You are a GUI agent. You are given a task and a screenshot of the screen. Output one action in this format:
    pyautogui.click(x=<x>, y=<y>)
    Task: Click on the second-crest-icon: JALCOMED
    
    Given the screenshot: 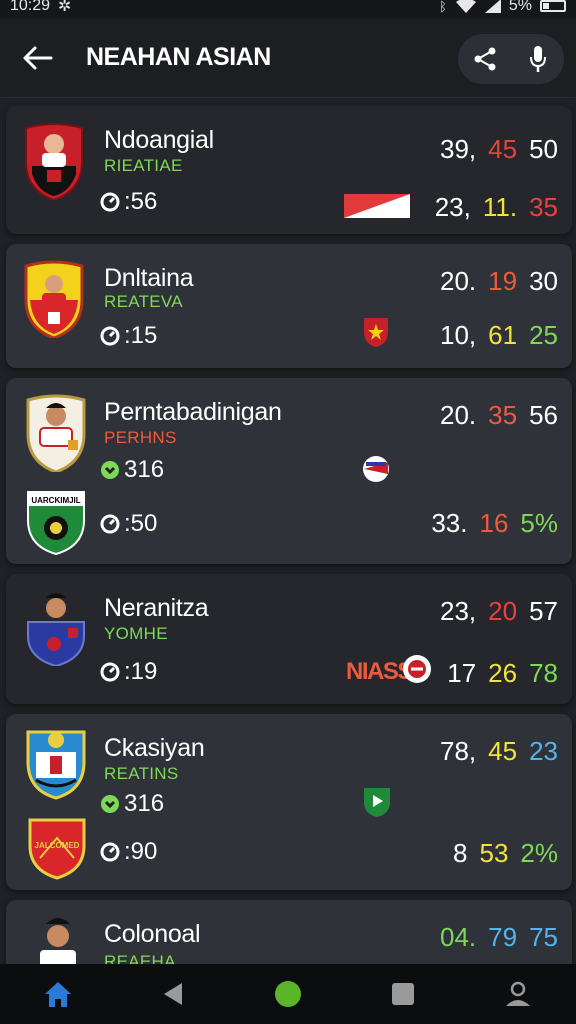 What is the action you would take?
    pyautogui.click(x=57, y=849)
    